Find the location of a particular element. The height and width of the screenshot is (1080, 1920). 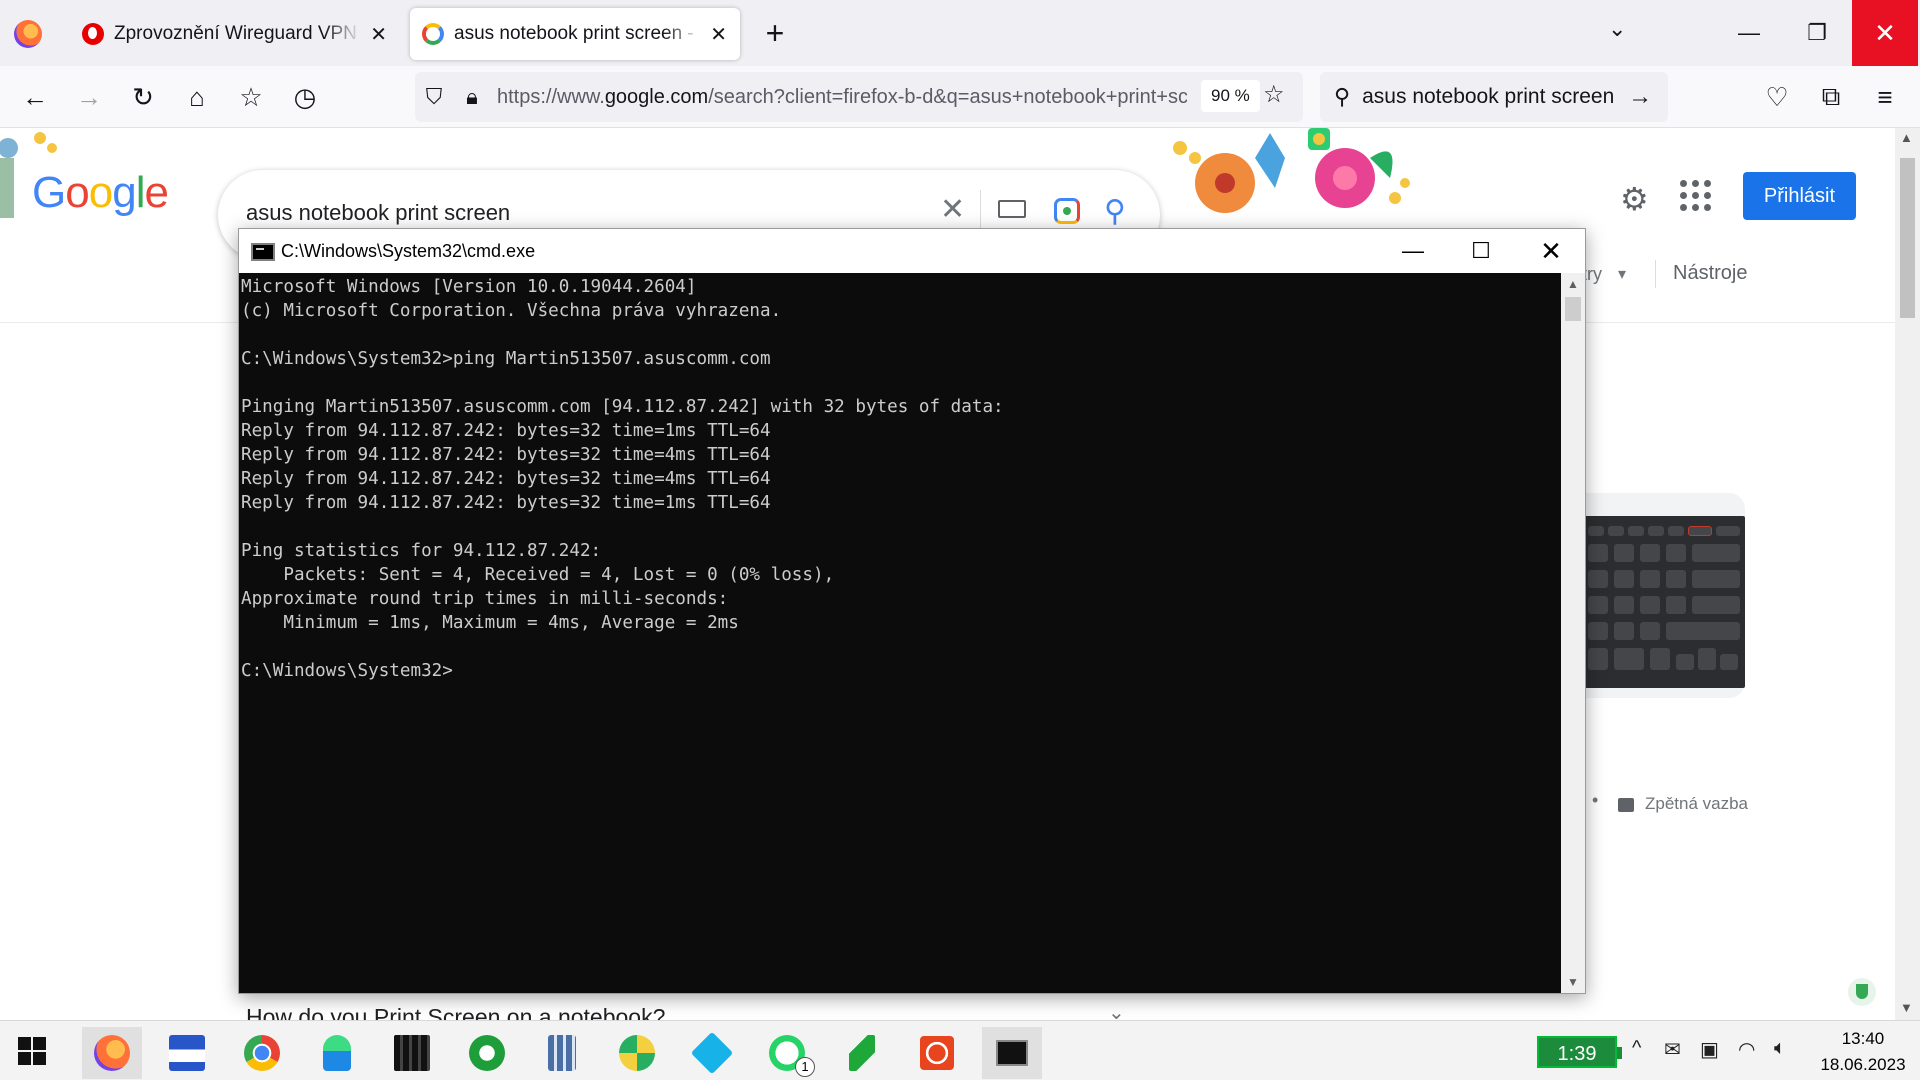

chevron-down-icon: ⌄ is located at coordinates (1116, 1010).